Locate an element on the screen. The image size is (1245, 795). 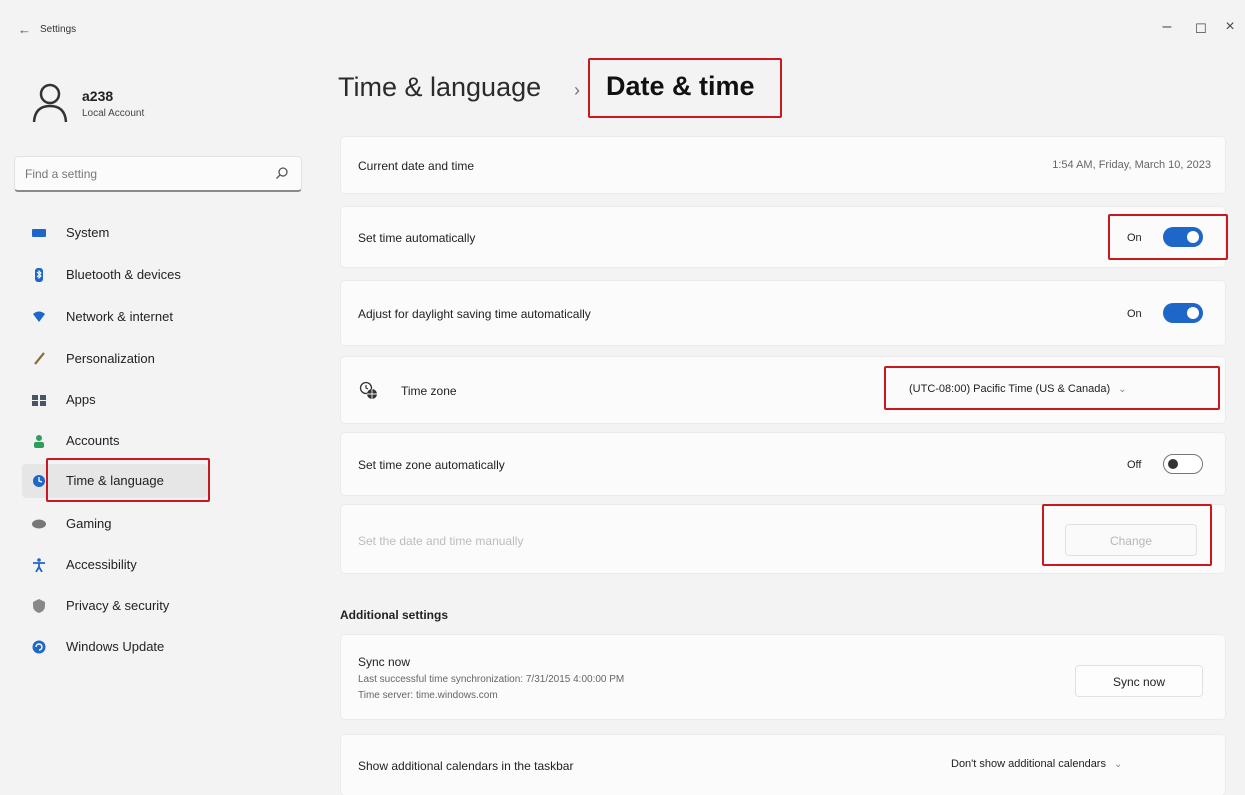
sidebar-item-label: Personalization is located at coordinates (110, 358).